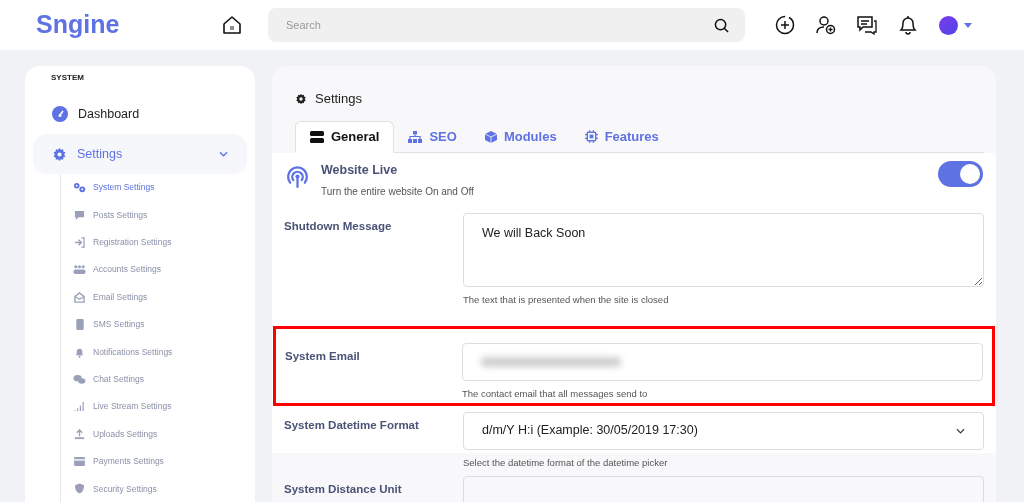 Image resolution: width=1024 pixels, height=502 pixels. Describe the element at coordinates (123, 352) in the screenshot. I see `submenu-item: Notifications Settings` at that location.